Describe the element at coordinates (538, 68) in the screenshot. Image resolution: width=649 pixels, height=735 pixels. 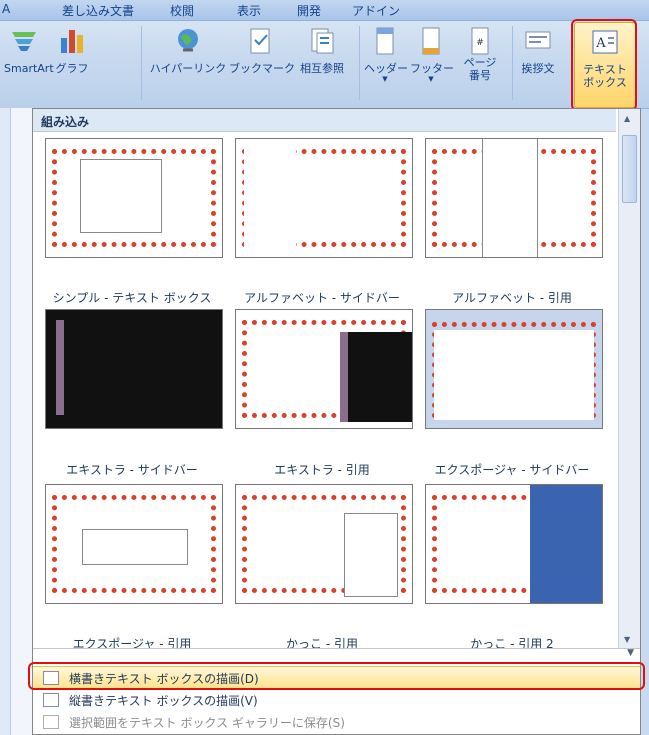
I see `greeting-label: 挨拶文` at that location.